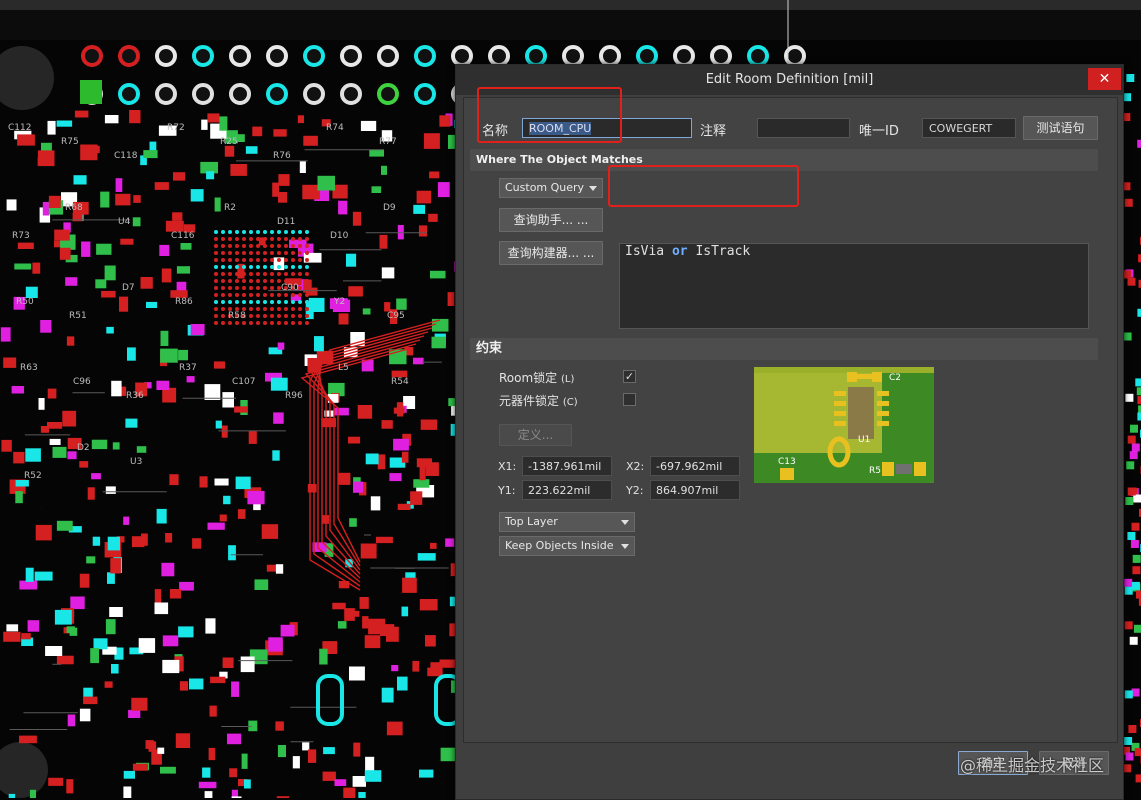 Image resolution: width=1141 pixels, height=800 pixels. Describe the element at coordinates (1060, 128) in the screenshot. I see `test-query-button: 测试语句` at that location.